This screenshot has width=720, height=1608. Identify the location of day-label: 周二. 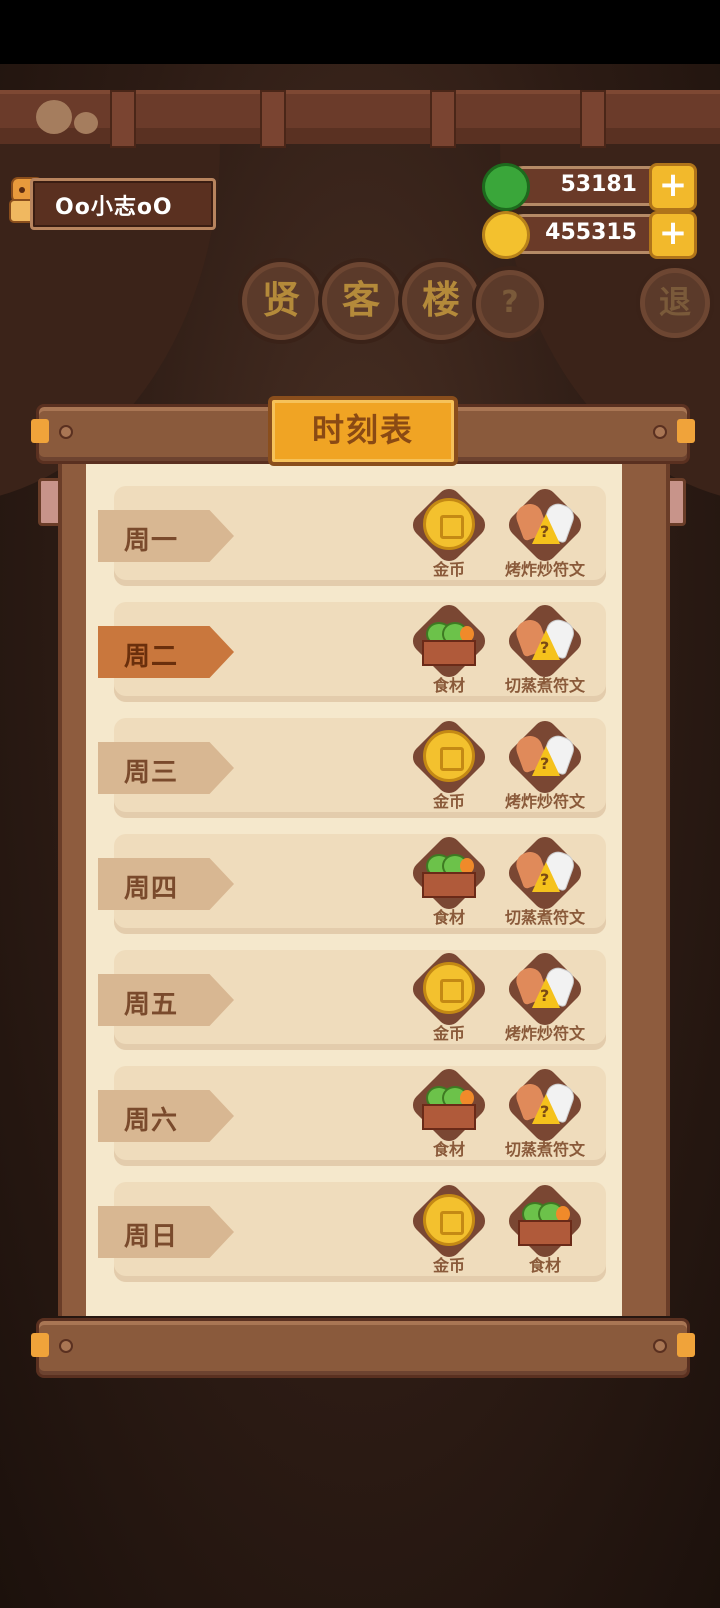
(151, 657).